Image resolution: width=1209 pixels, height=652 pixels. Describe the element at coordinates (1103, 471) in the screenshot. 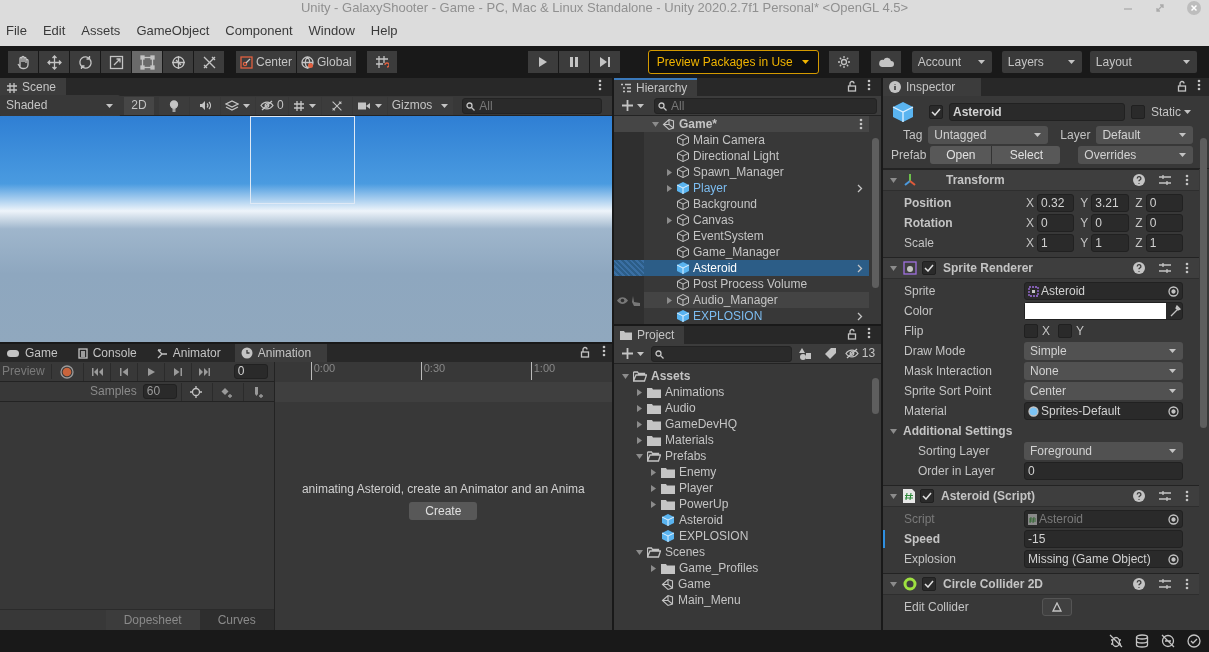

I see `text-field: 0` at that location.